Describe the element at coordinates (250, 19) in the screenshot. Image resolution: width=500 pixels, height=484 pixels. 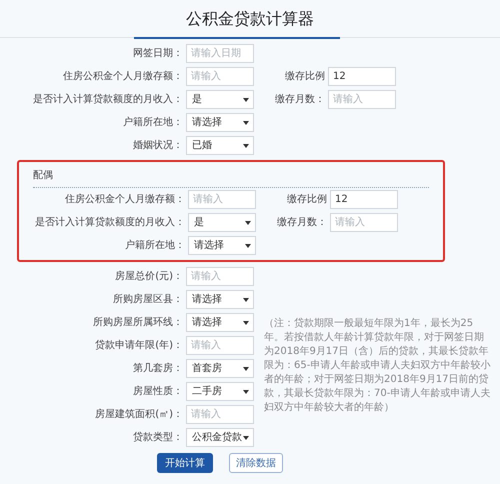
I see `page-title: 公积金贷款计算器` at that location.